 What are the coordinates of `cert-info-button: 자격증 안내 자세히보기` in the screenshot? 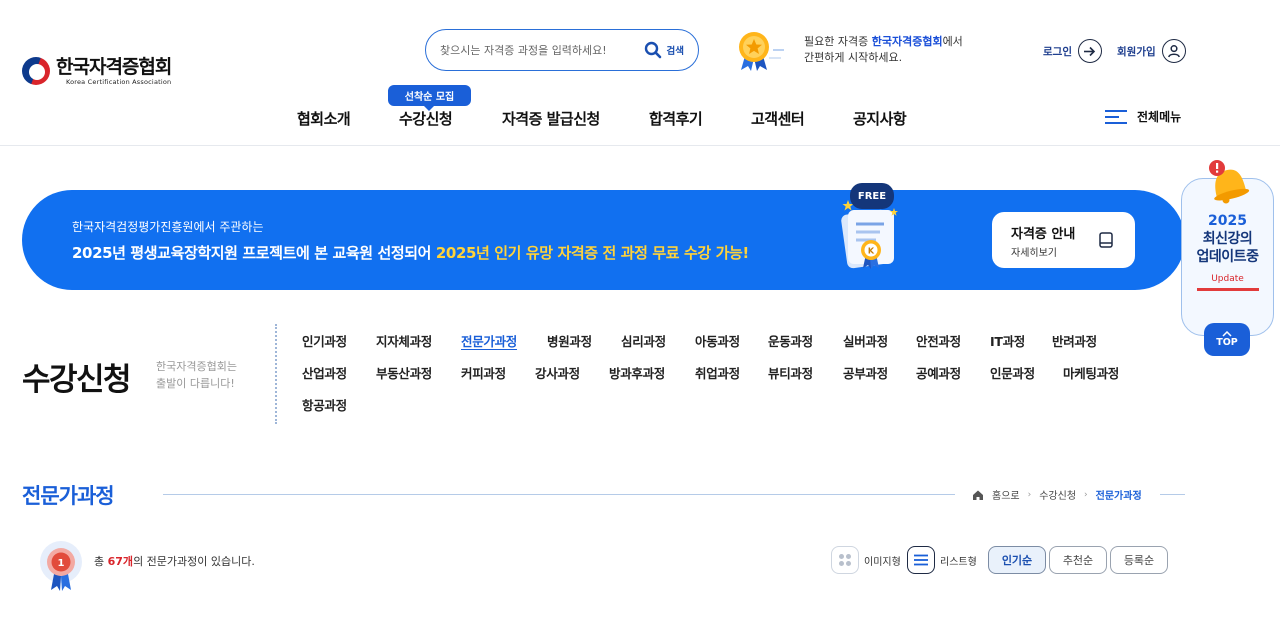 It's located at (1063, 240).